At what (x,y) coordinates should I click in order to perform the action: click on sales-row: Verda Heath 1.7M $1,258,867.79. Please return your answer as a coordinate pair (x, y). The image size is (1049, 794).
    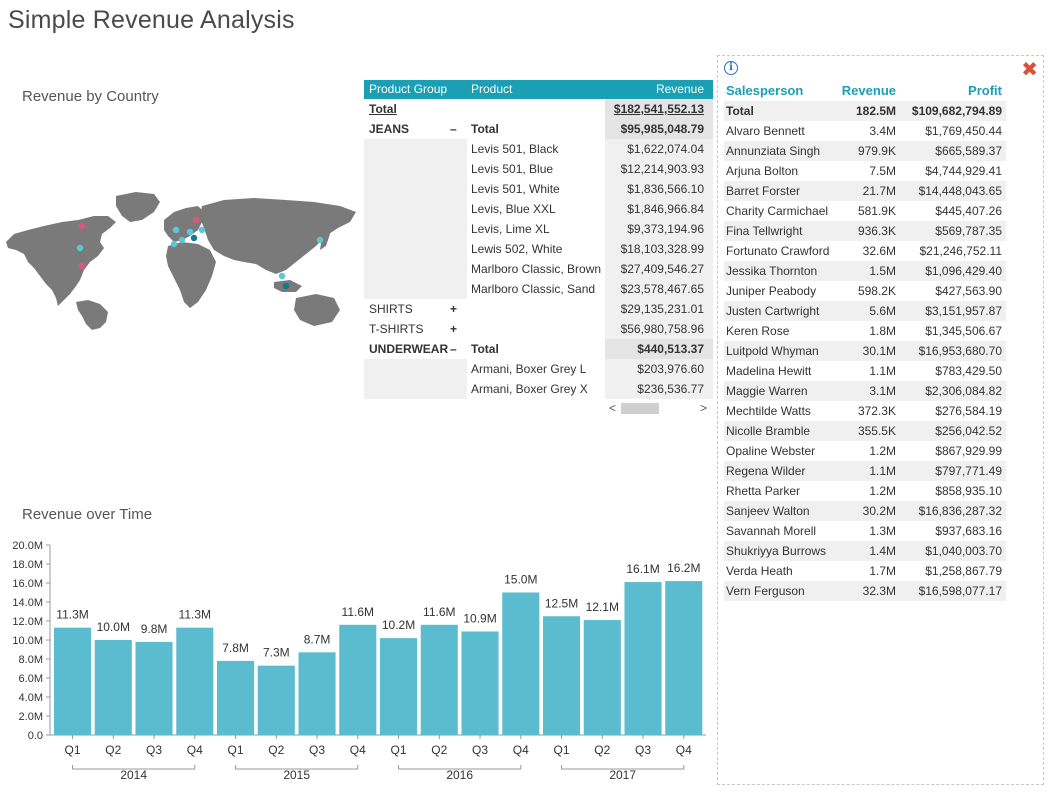
    Looking at the image, I should click on (865, 571).